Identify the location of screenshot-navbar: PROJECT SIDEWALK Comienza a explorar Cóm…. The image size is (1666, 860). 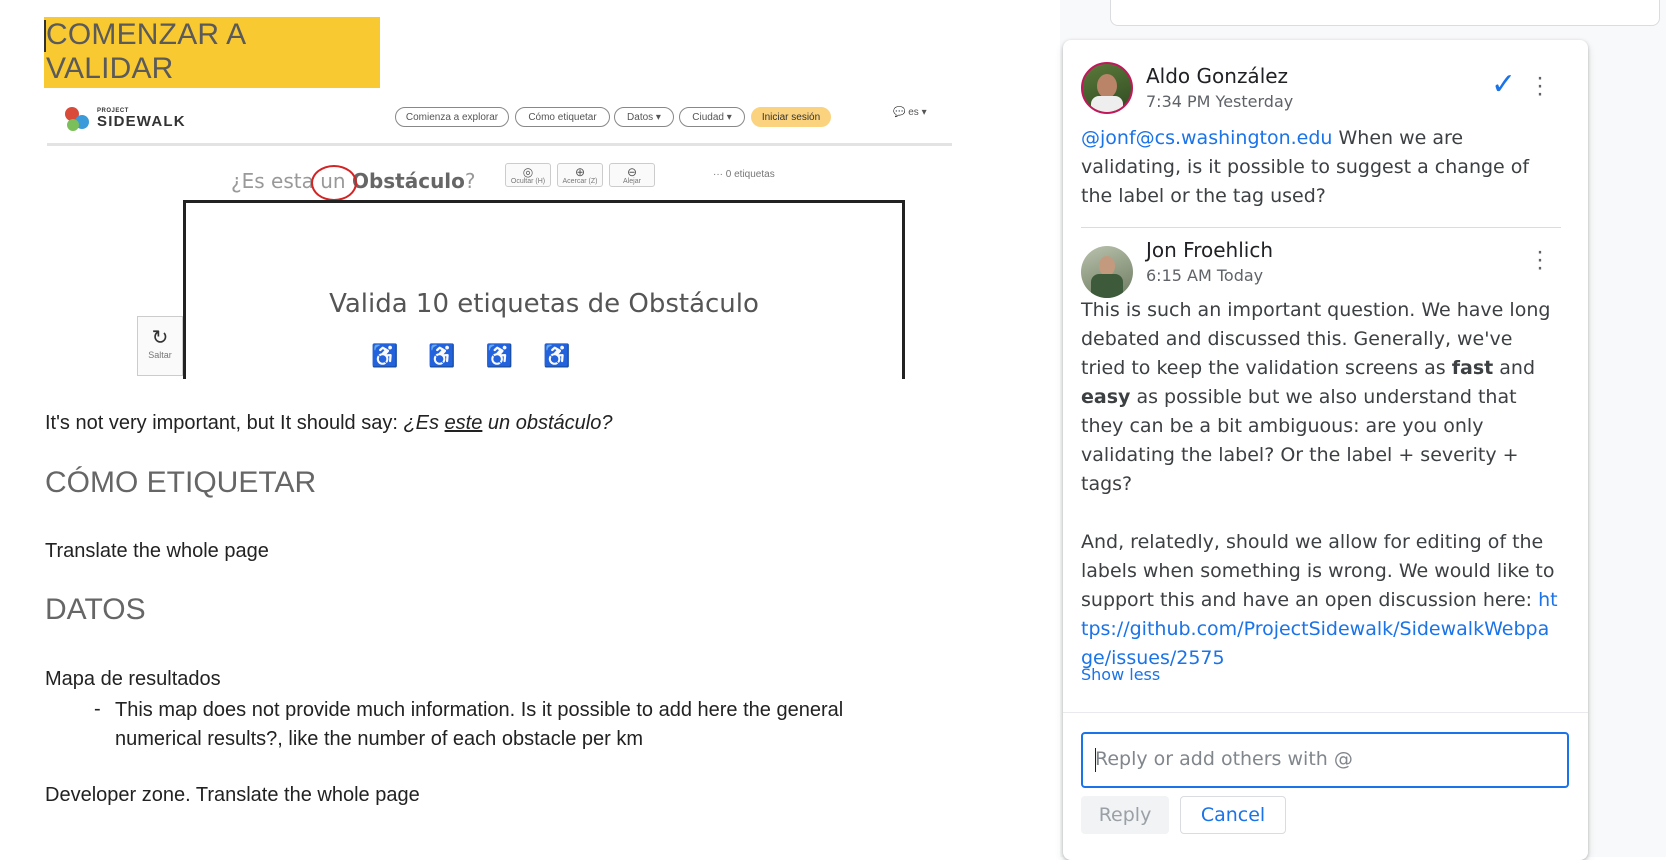
(499, 121).